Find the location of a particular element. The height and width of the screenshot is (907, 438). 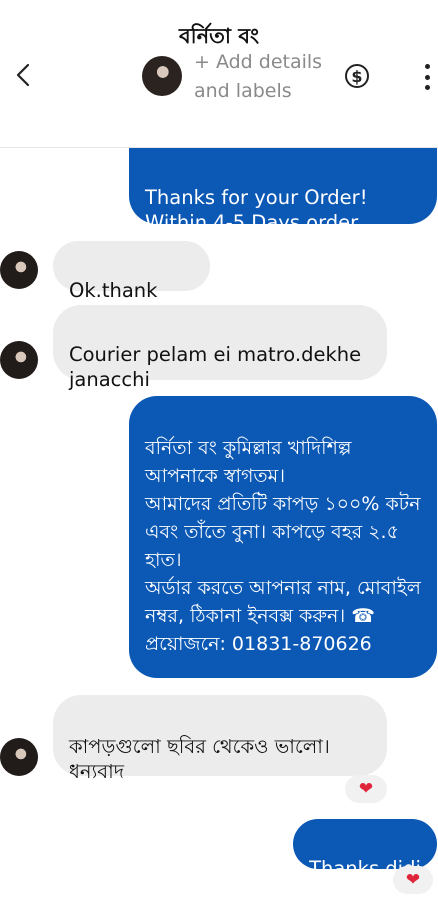

back-button is located at coordinates (23, 75).